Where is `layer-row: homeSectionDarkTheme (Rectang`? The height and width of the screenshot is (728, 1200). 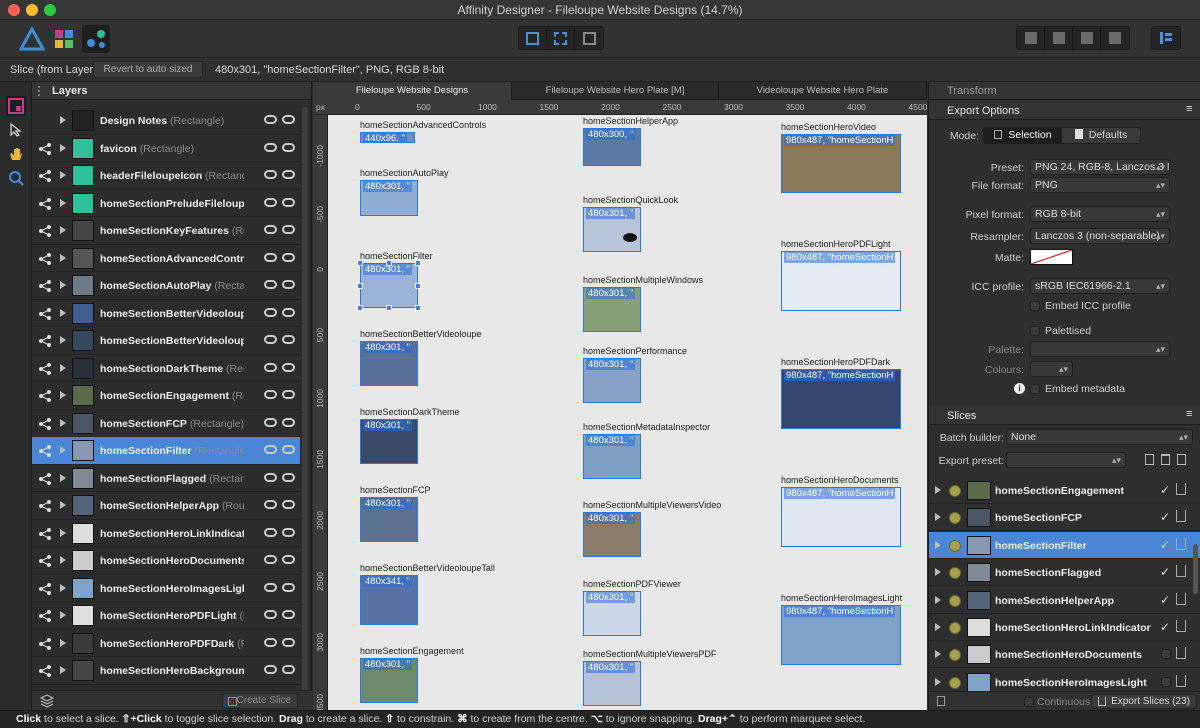 layer-row: homeSectionDarkTheme (Rectang is located at coordinates (166, 368).